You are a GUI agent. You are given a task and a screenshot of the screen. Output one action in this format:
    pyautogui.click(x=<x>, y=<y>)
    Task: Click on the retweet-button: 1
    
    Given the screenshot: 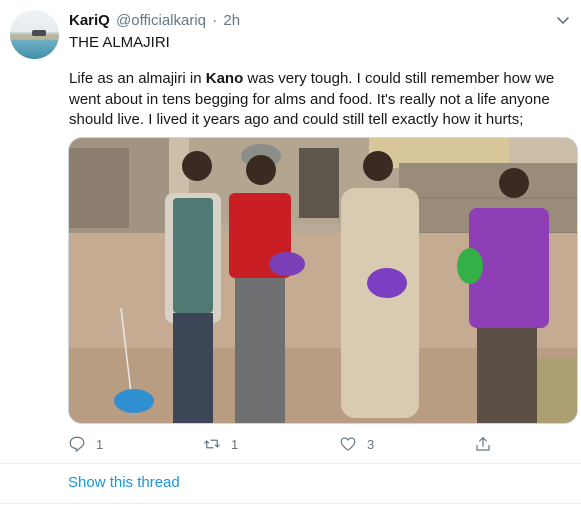 What is the action you would take?
    pyautogui.click(x=220, y=444)
    